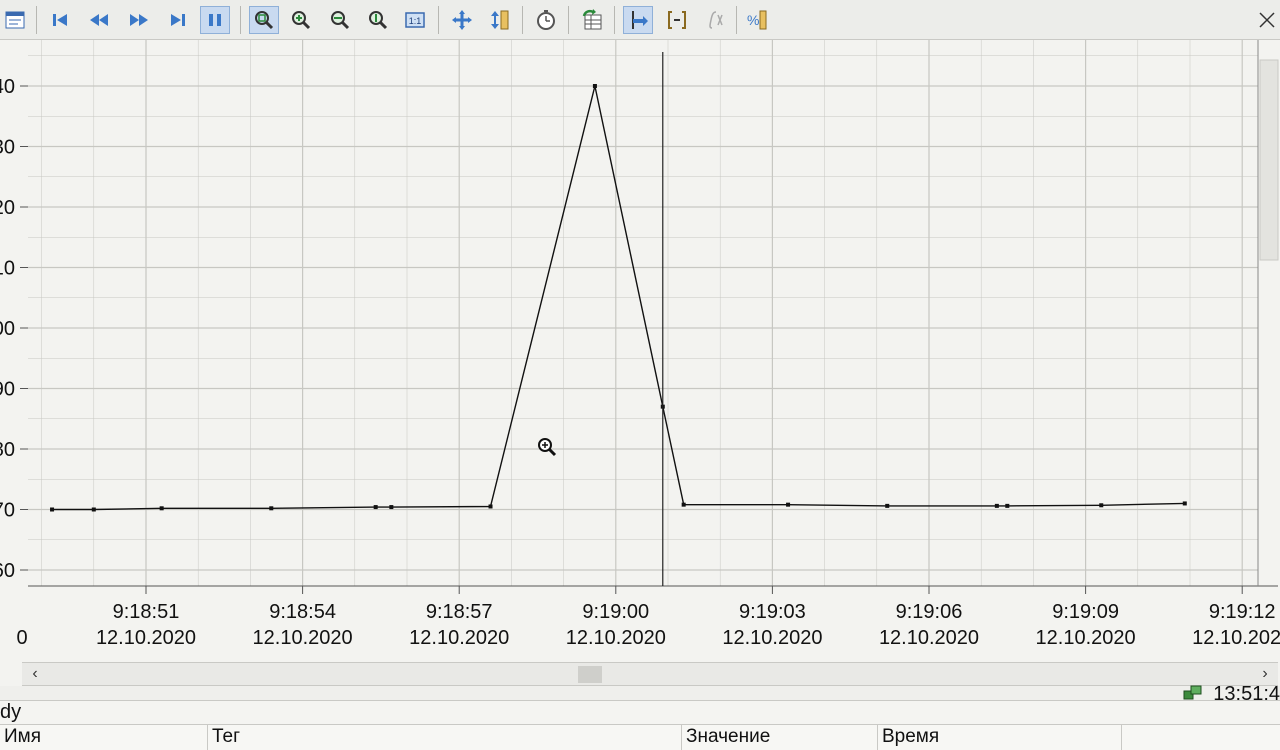  I want to click on y-tick-label: 40, so click(7, 87).